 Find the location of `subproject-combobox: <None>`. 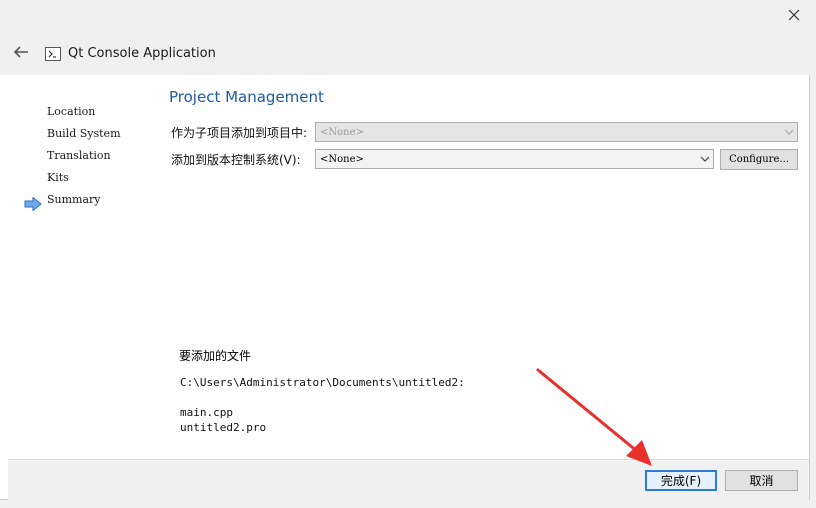

subproject-combobox: <None> is located at coordinates (556, 132).